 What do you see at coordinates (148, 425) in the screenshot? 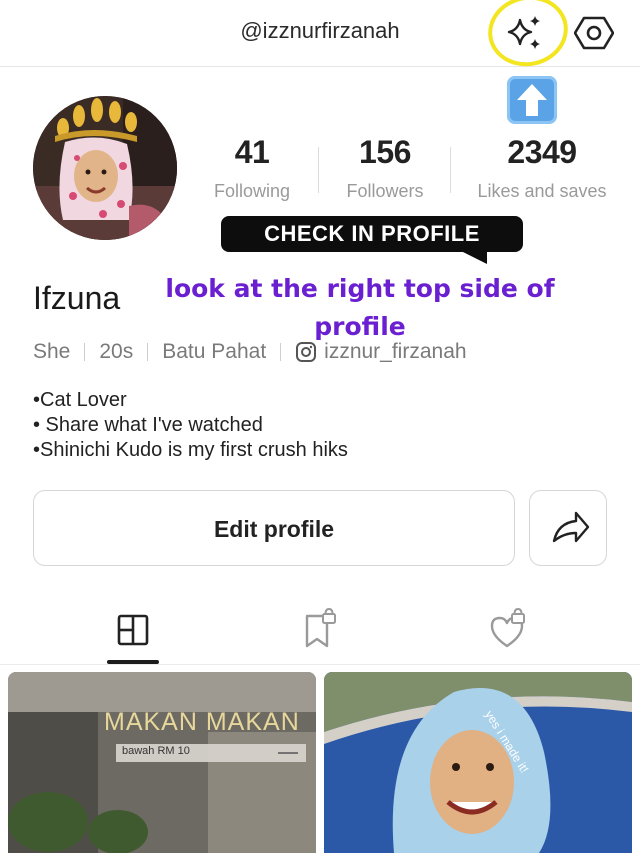
I see `bio-line: • Share what I've watched` at bounding box center [148, 425].